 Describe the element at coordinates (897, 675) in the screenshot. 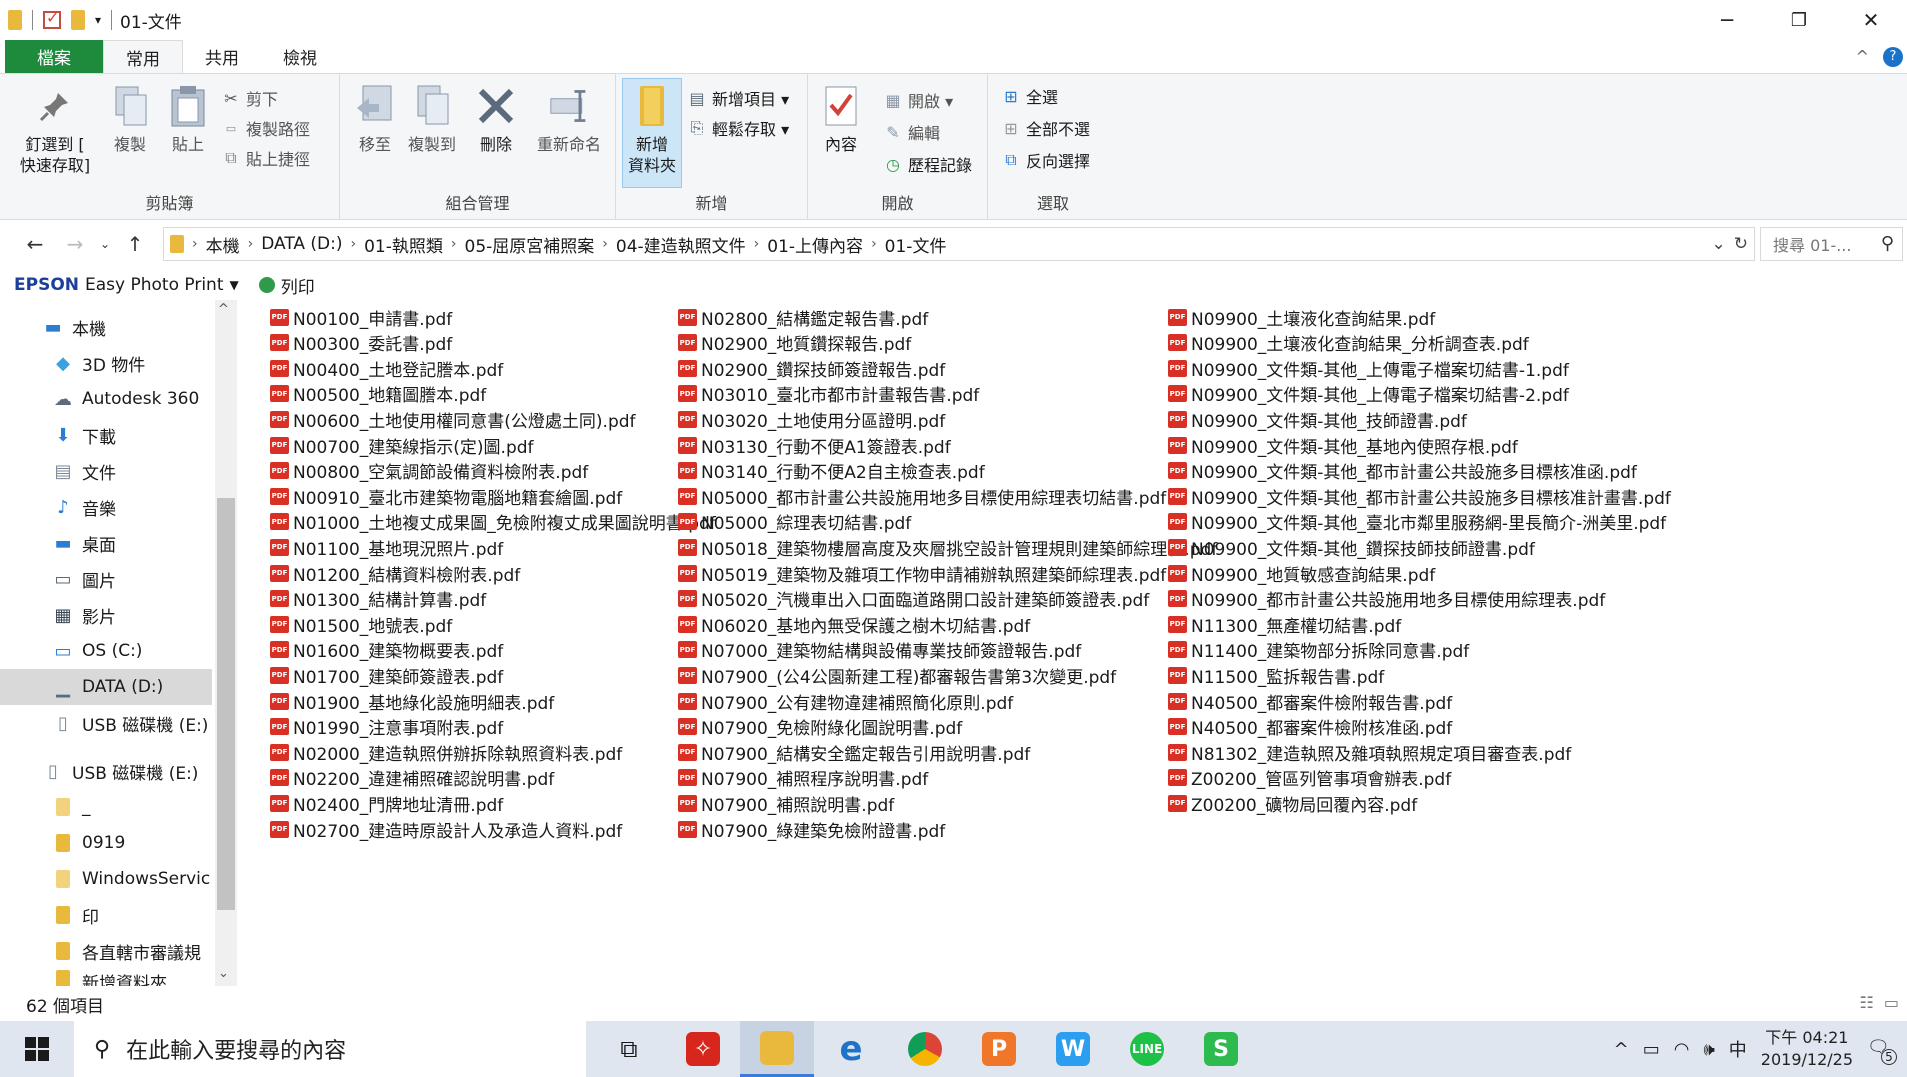

I see `file-item: PDF N07900_(公4公園新建工程)都審報告書第3次變更.pdf` at that location.